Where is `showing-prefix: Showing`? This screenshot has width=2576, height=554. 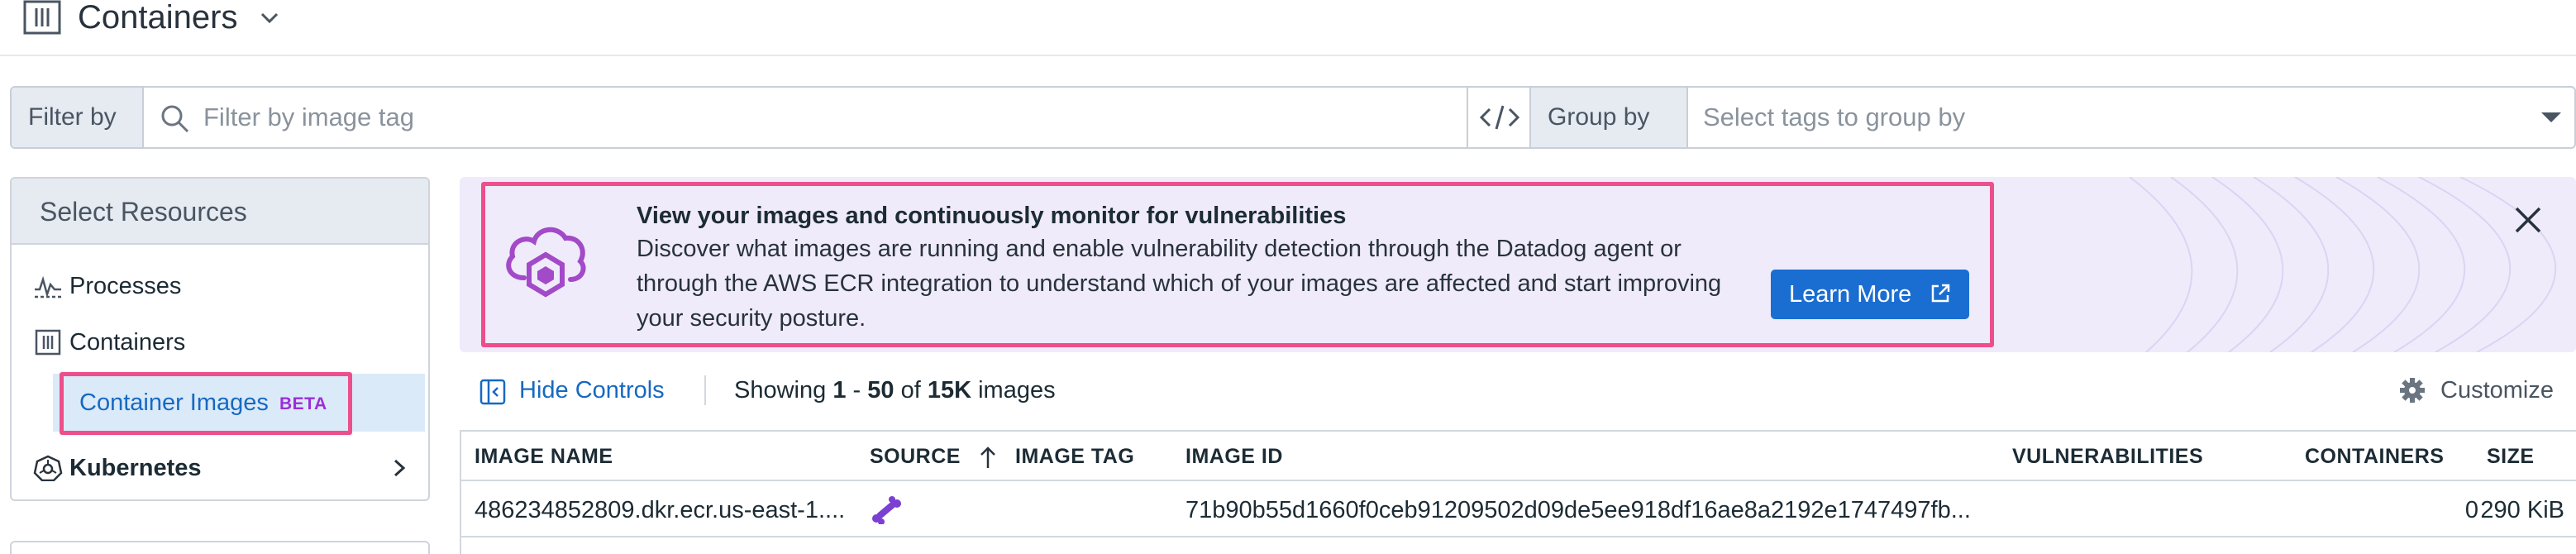
showing-prefix: Showing is located at coordinates (780, 390).